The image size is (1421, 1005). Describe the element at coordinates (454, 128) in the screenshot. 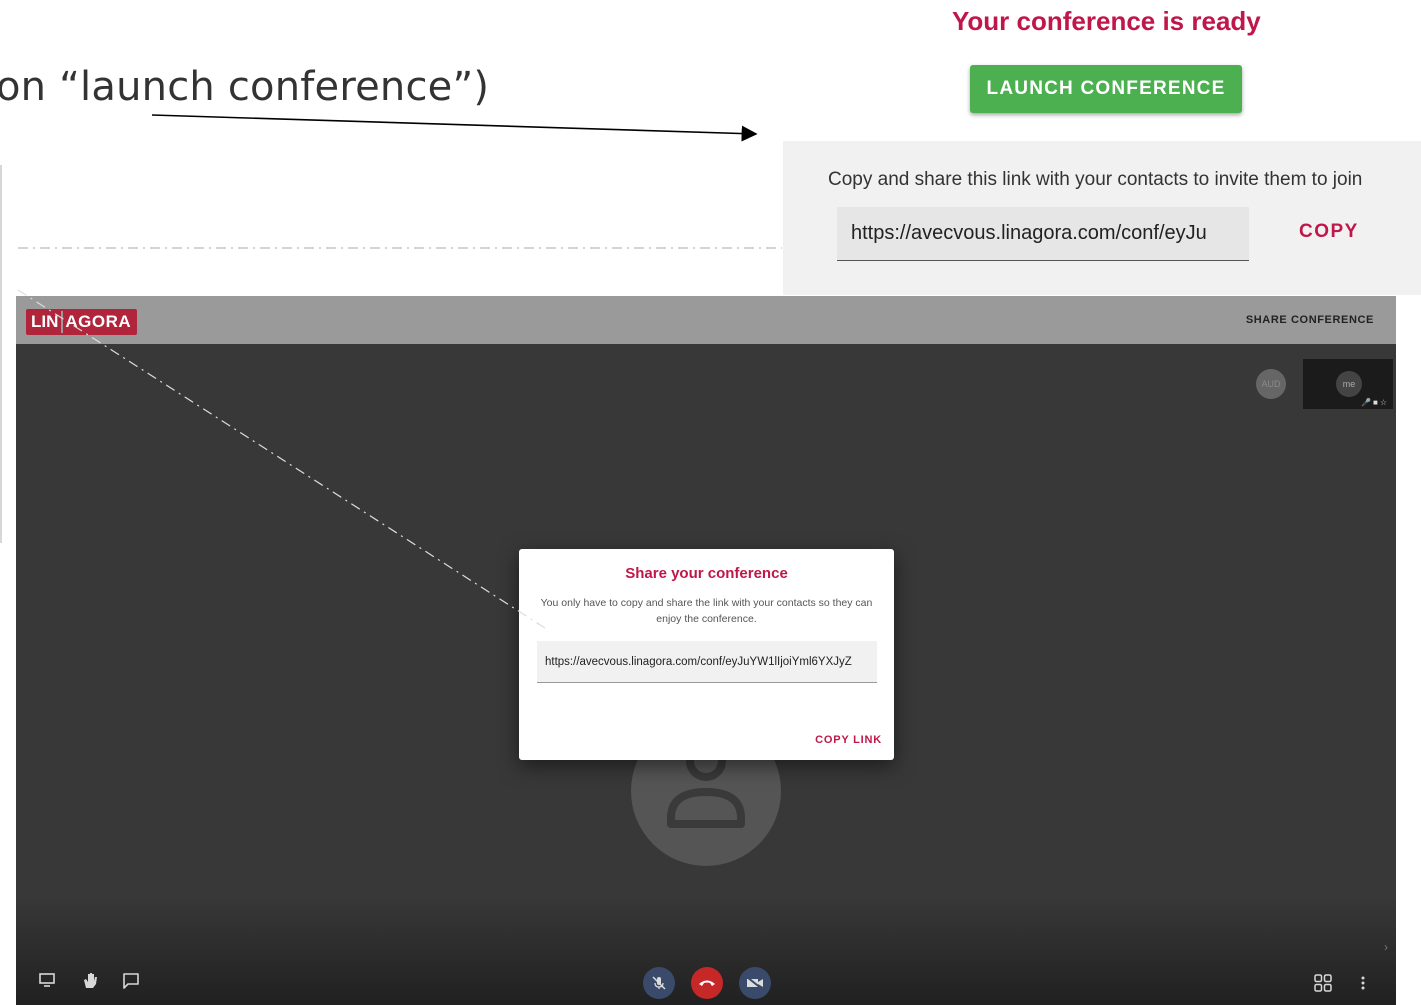

I see `annotation-arrow` at that location.